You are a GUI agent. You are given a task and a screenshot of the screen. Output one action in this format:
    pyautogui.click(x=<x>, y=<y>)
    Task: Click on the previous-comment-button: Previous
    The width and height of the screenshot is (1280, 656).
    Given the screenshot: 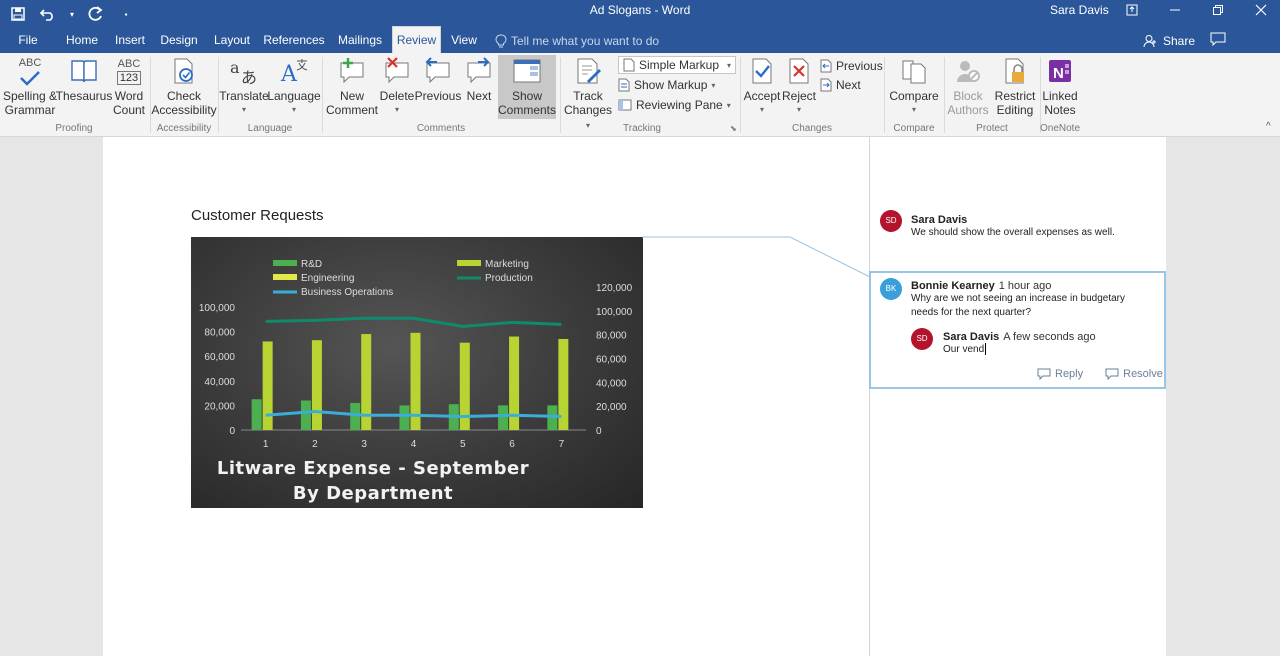 What is the action you would take?
    pyautogui.click(x=438, y=79)
    